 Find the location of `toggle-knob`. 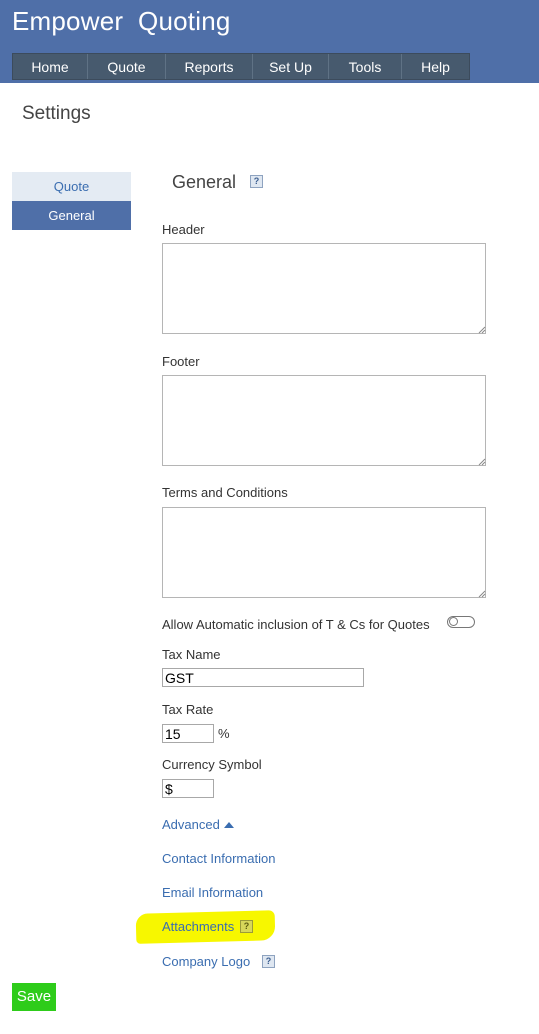

toggle-knob is located at coordinates (453, 621).